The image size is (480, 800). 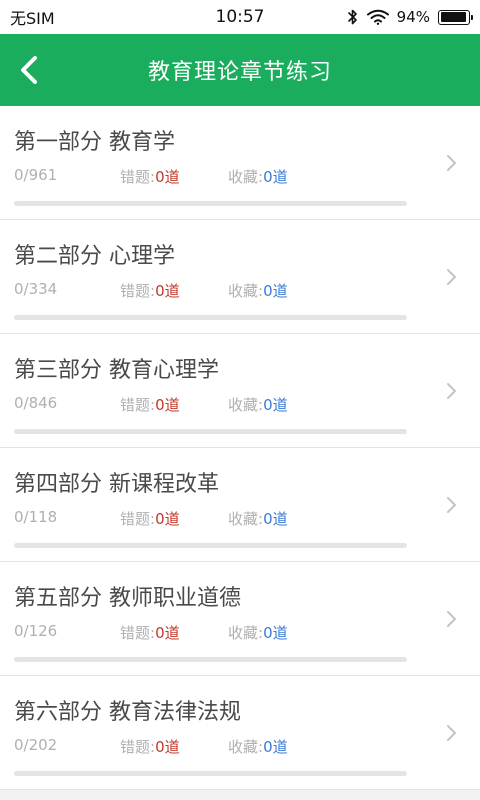 I want to click on chapter-title: 第五部分 教师职业道德, so click(x=127, y=598).